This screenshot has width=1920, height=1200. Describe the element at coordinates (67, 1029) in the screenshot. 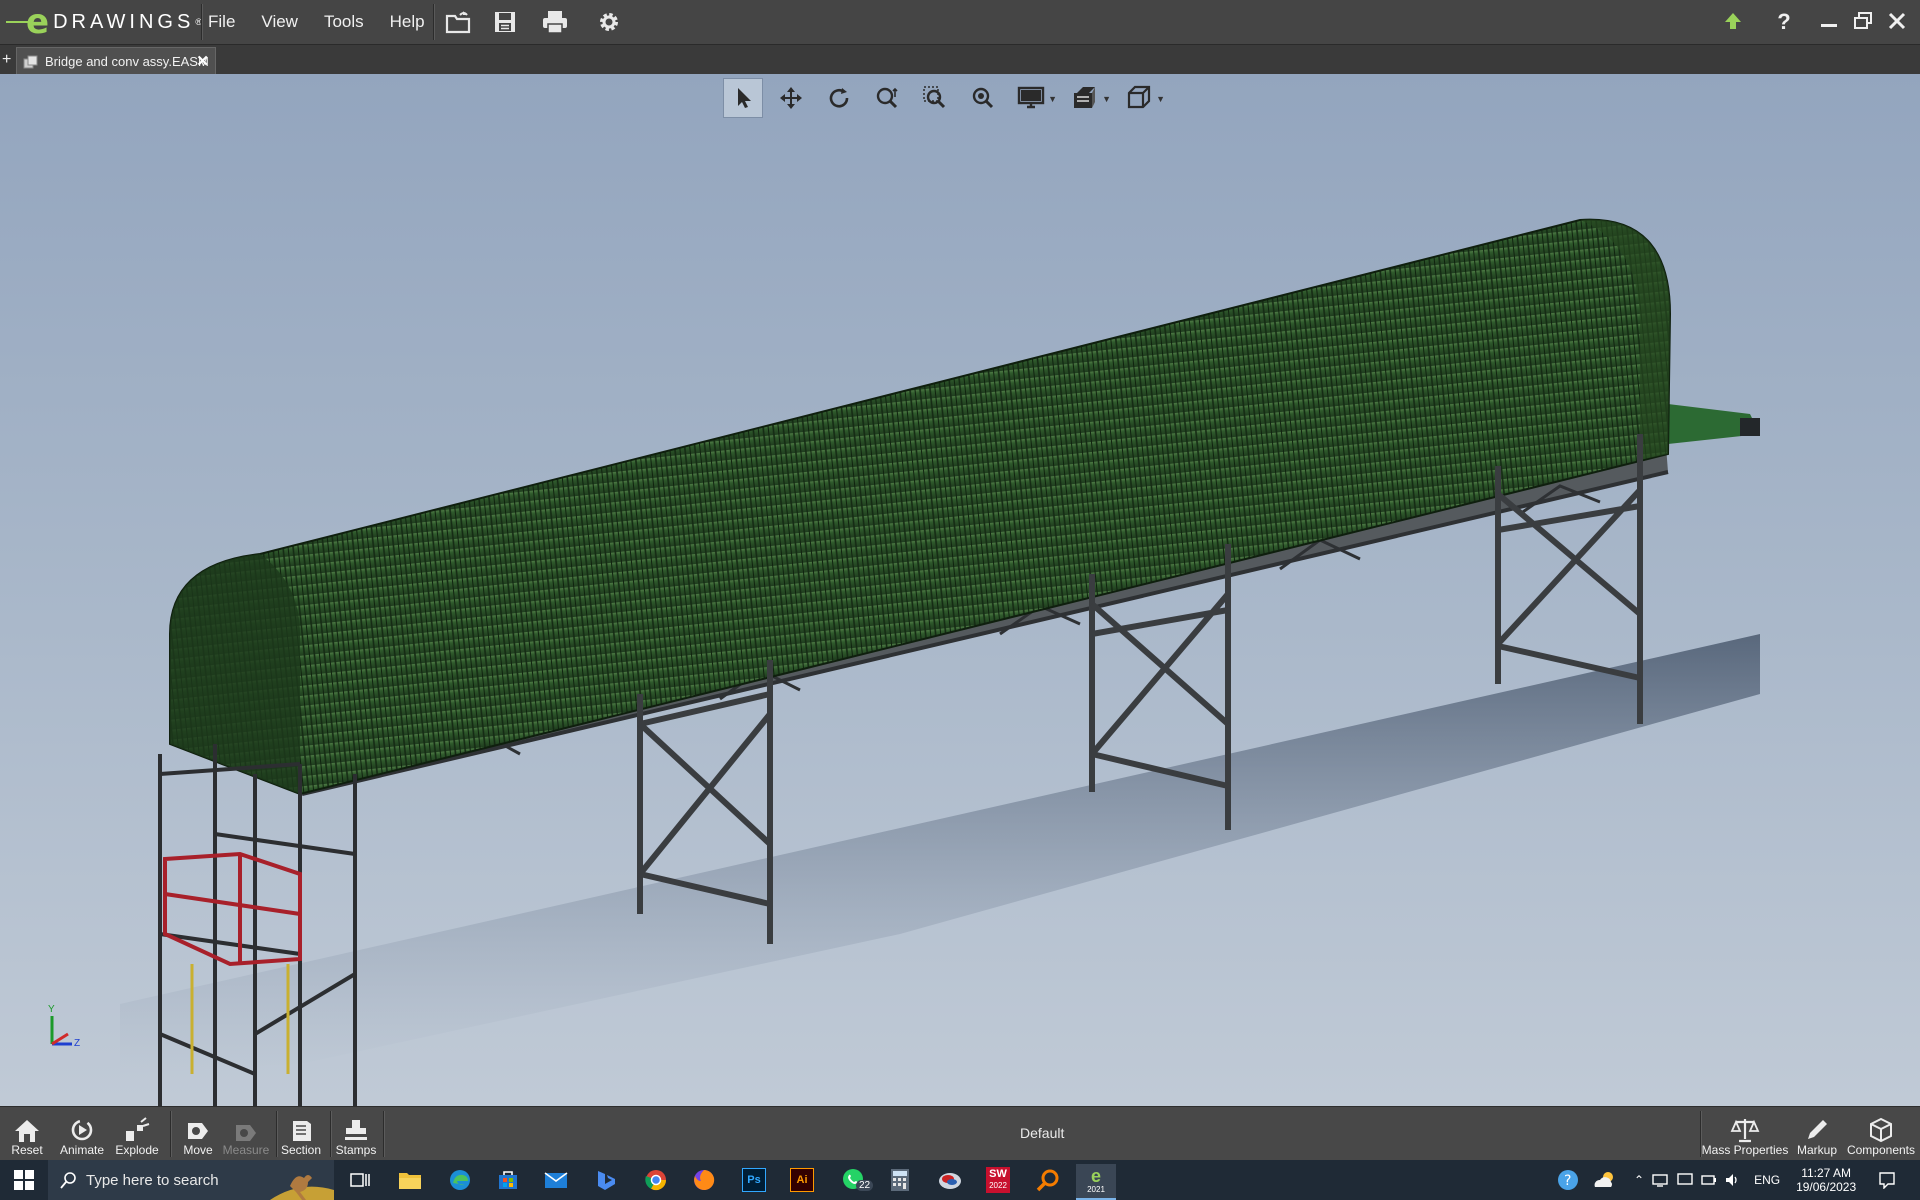

I see `coordinate-triad: Y Z` at that location.